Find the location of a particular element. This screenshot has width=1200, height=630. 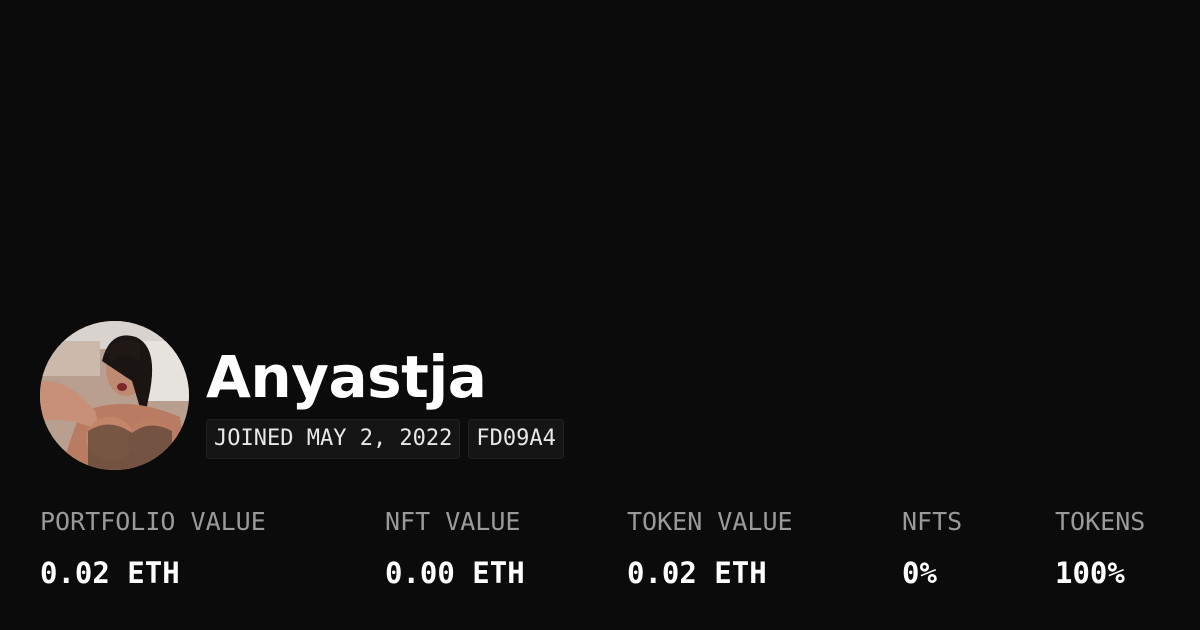

stat-label: NFT VALUE is located at coordinates (453, 521).